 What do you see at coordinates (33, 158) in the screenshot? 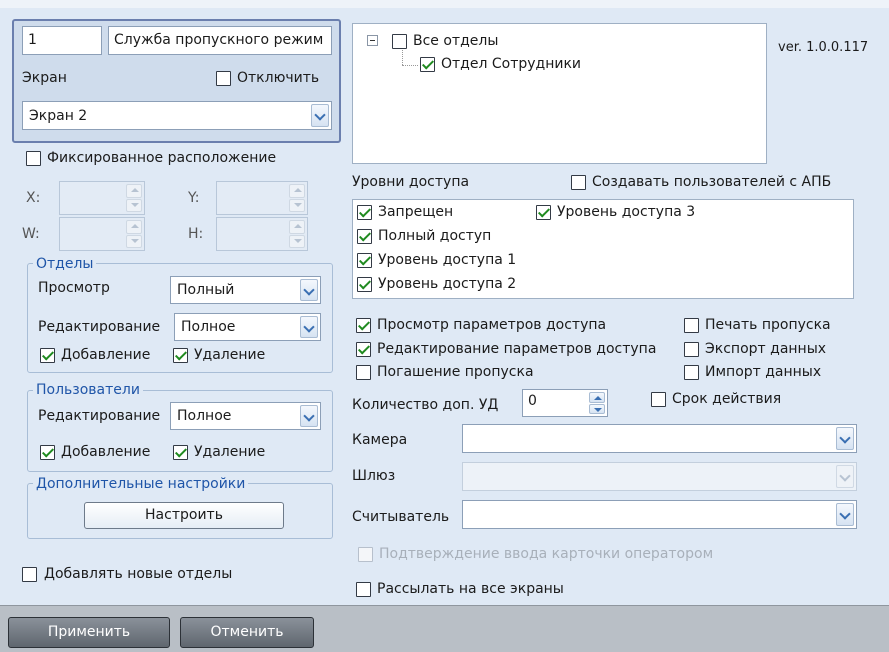
I see `fixed-position-checkbox` at bounding box center [33, 158].